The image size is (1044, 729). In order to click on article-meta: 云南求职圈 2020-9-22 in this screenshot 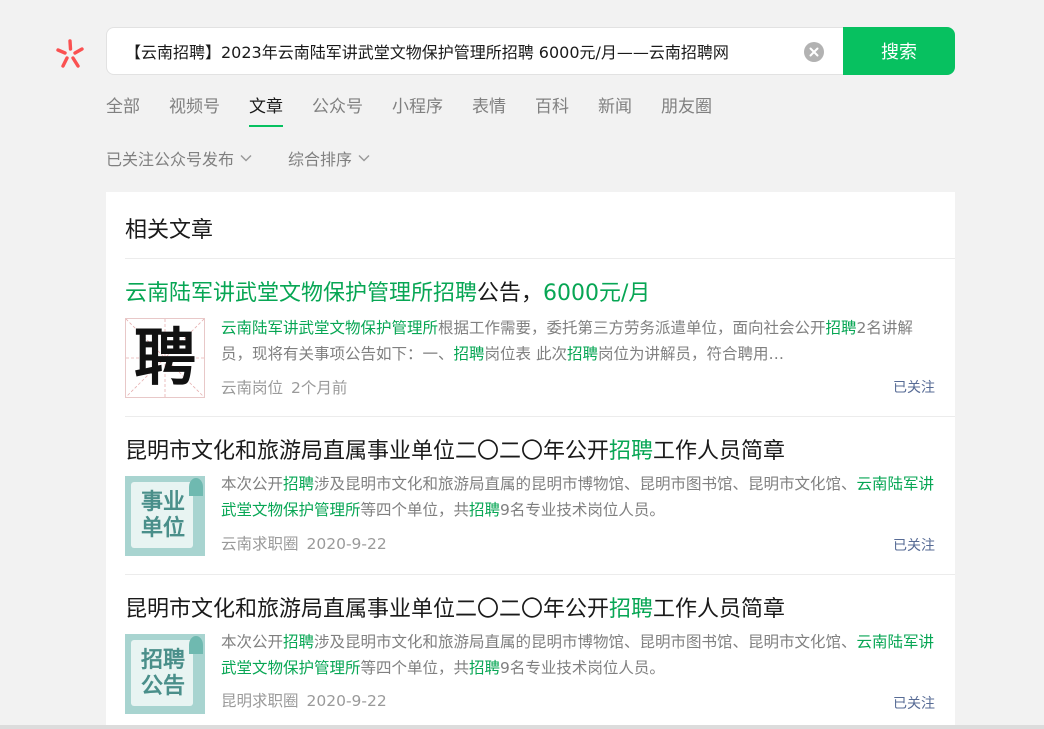, I will do `click(304, 543)`.